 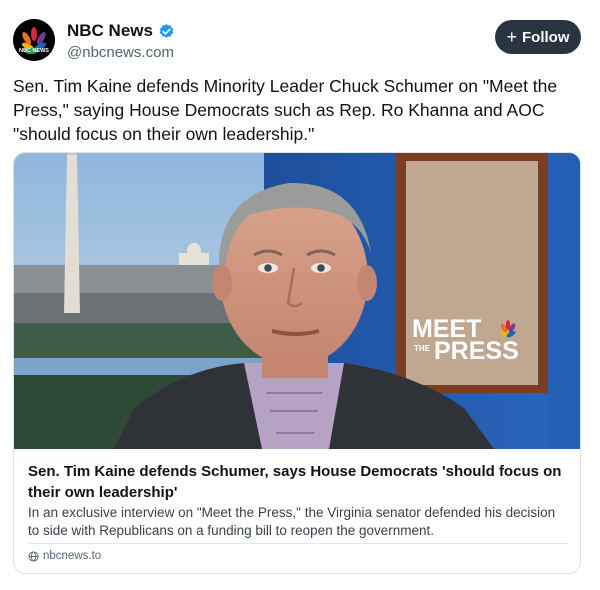 I want to click on plus-icon: +, so click(x=511, y=37).